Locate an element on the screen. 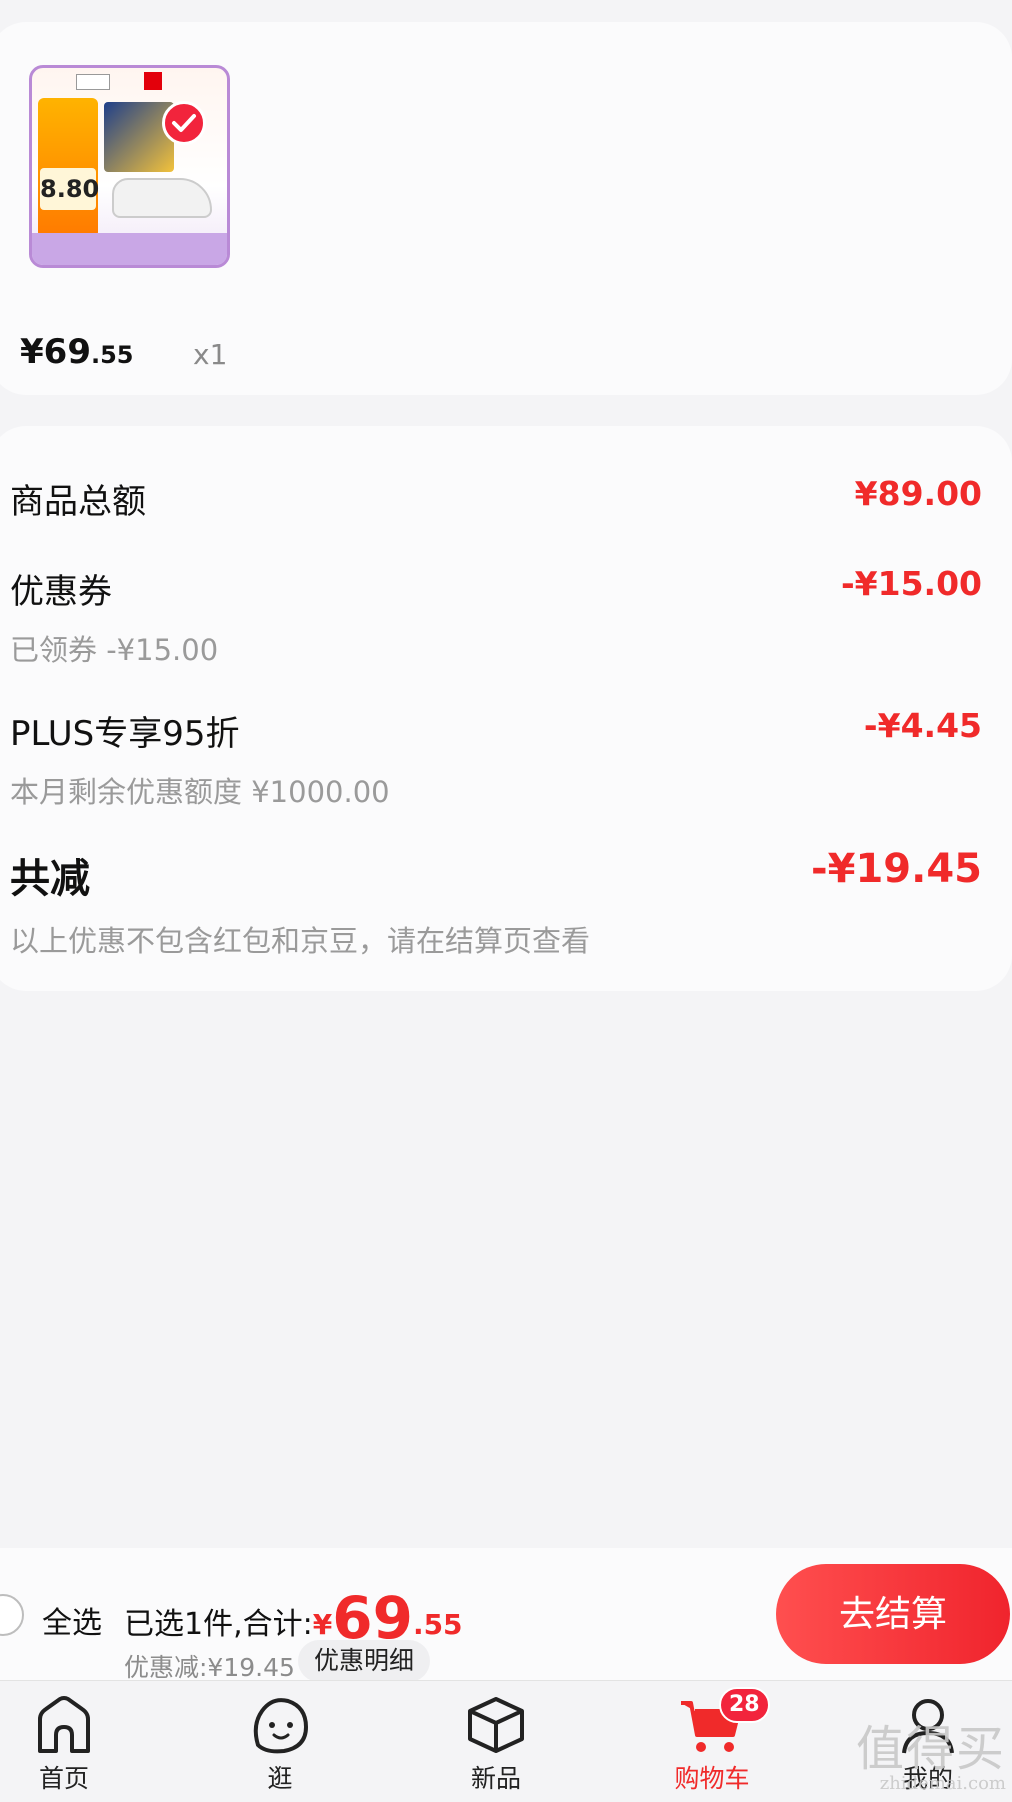 Image resolution: width=1012 pixels, height=1802 pixels. product-price-decimal: .55 is located at coordinates (112, 355).